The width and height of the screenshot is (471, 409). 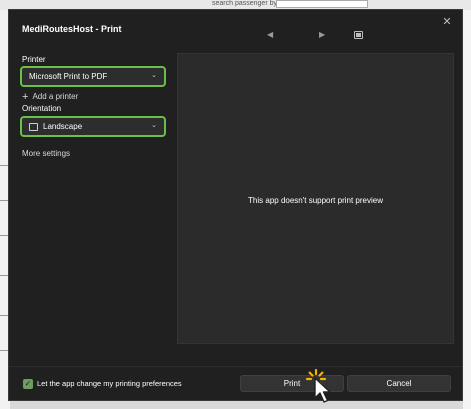 I want to click on fit-page-icon, so click(x=358, y=35).